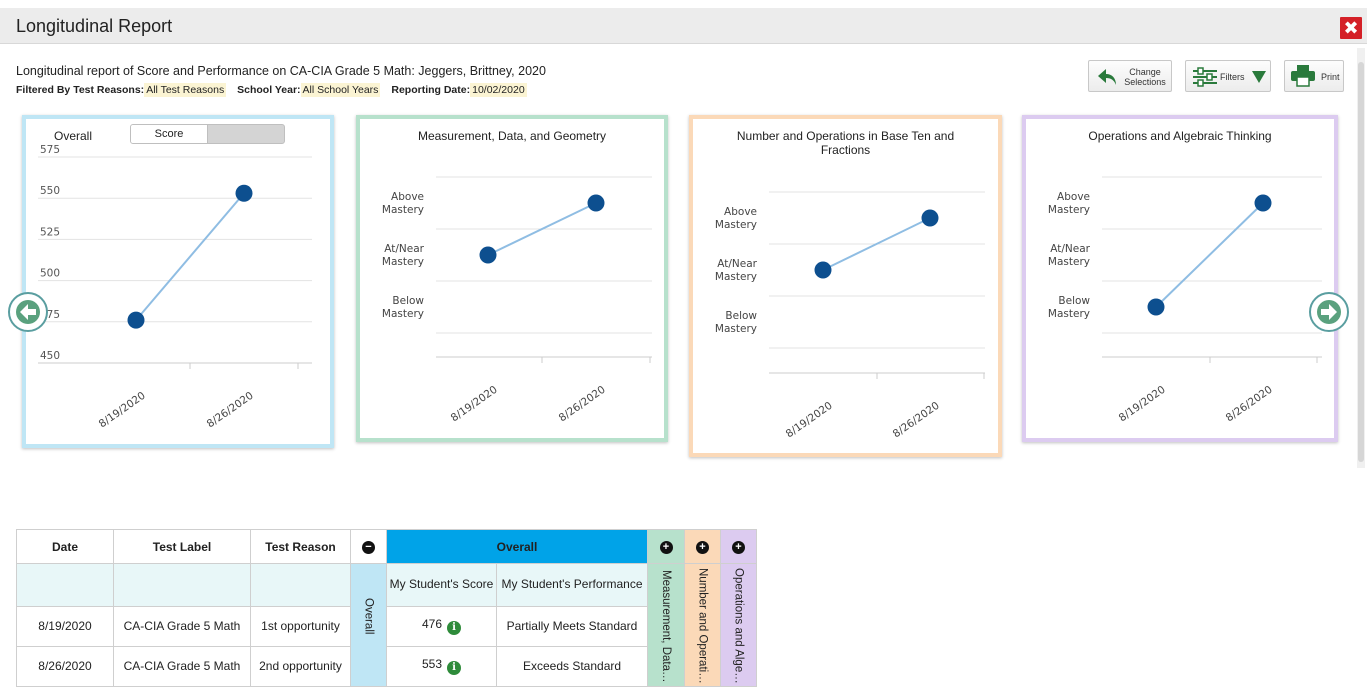  I want to click on carousel-next-button, so click(1329, 312).